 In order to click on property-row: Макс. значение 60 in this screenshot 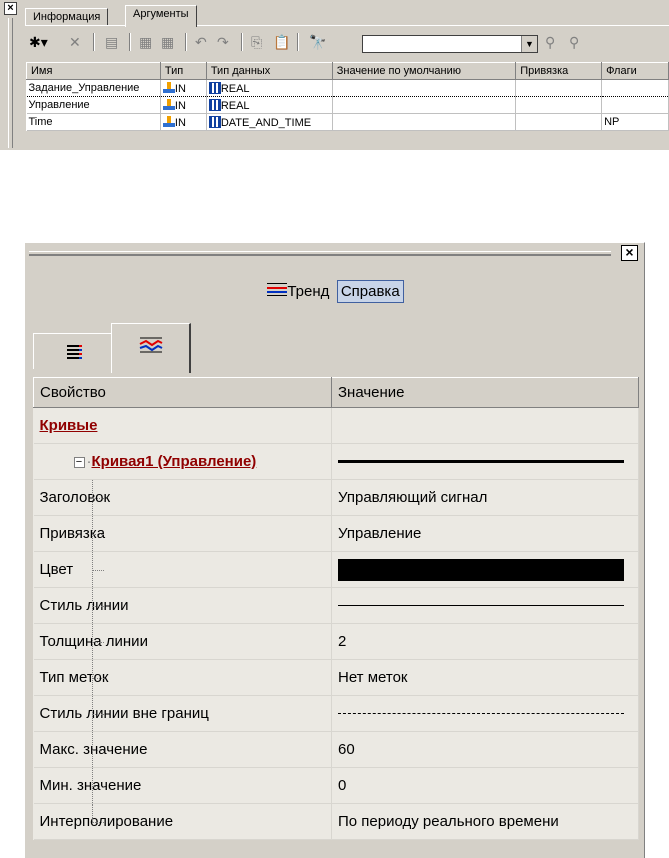, I will do `click(336, 749)`.